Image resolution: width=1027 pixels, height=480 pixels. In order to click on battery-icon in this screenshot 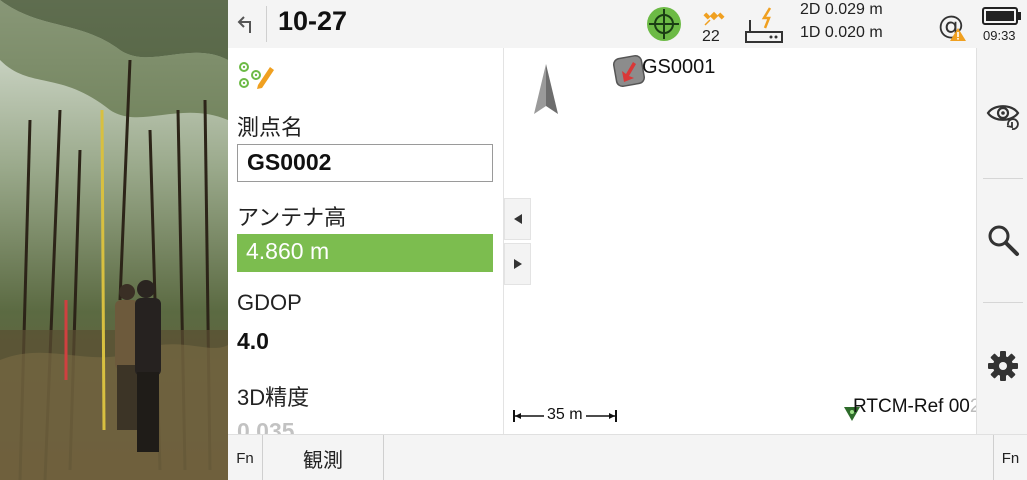, I will do `click(1001, 16)`.